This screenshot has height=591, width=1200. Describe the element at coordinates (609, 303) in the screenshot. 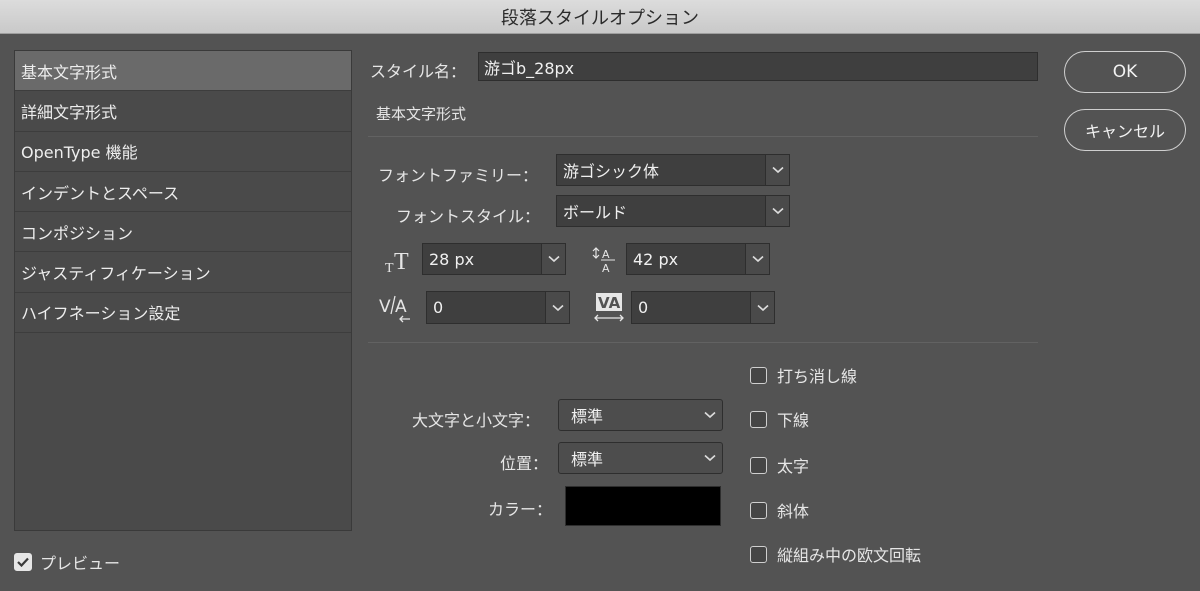

I see `svg-text: VA` at that location.